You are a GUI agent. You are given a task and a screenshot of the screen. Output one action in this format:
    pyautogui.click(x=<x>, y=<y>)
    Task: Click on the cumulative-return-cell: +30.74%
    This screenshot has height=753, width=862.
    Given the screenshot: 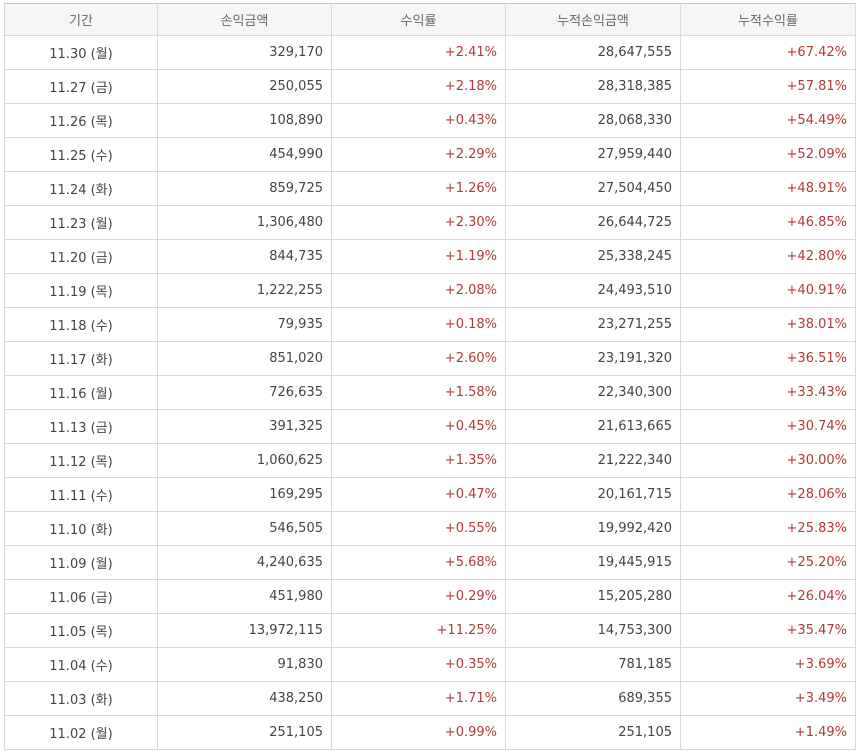 What is the action you would take?
    pyautogui.click(x=768, y=426)
    